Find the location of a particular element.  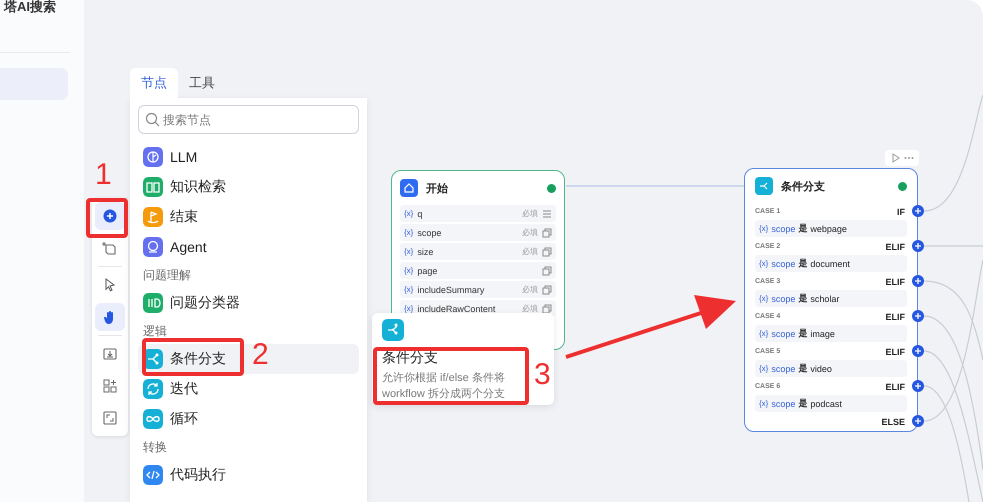

panel-tab: 工具 is located at coordinates (202, 83).